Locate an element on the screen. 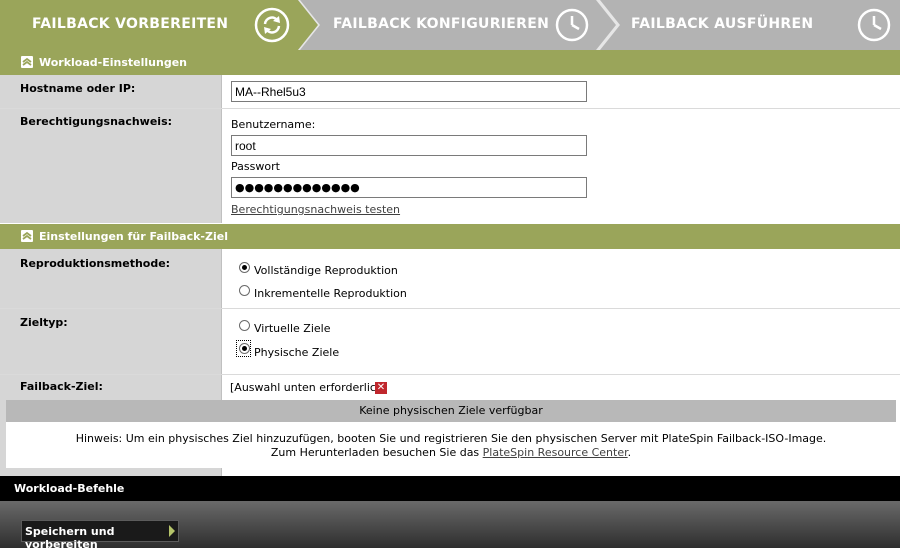  failback-target-header: Einstellungen für Failback-Ziel is located at coordinates (450, 236).